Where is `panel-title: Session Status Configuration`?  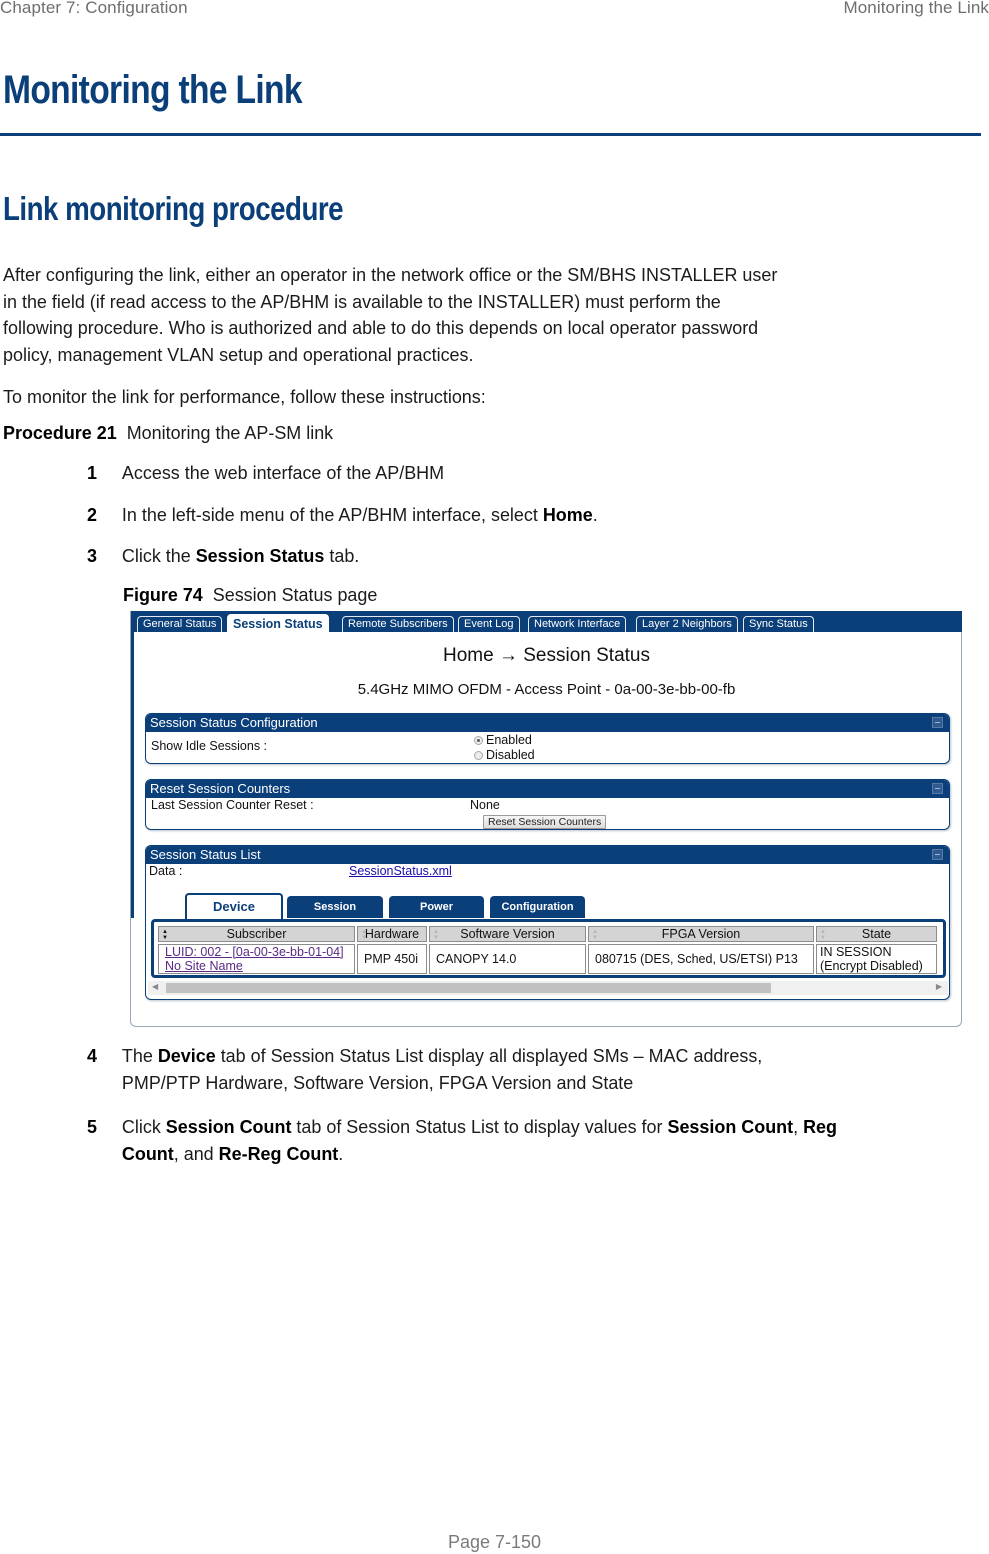
panel-title: Session Status Configuration is located at coordinates (234, 722).